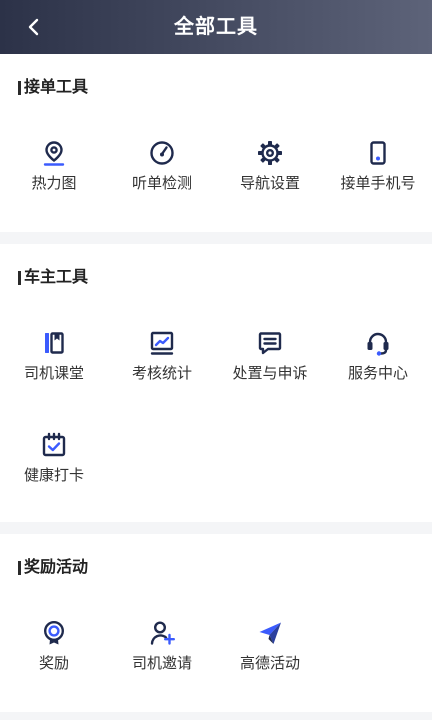  What do you see at coordinates (54, 153) in the screenshot?
I see `location-pin-icon` at bounding box center [54, 153].